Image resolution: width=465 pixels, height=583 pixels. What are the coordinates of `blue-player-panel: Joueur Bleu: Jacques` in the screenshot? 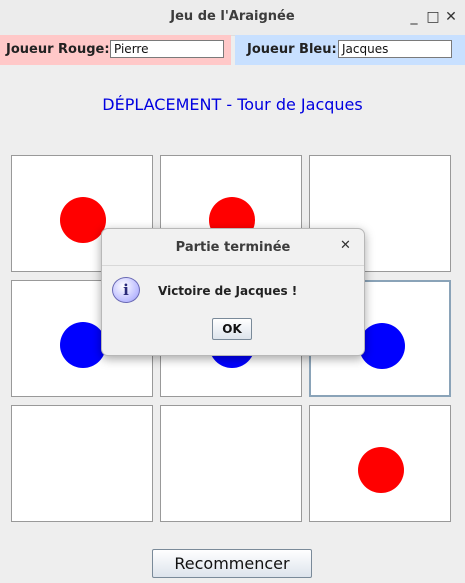 It's located at (350, 50).